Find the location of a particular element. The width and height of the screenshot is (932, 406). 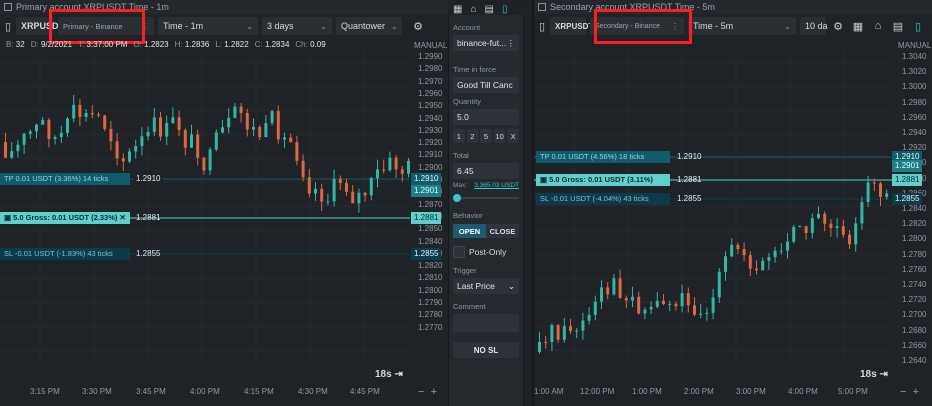

chevron-down-icon: ⌄ is located at coordinates (323, 26).